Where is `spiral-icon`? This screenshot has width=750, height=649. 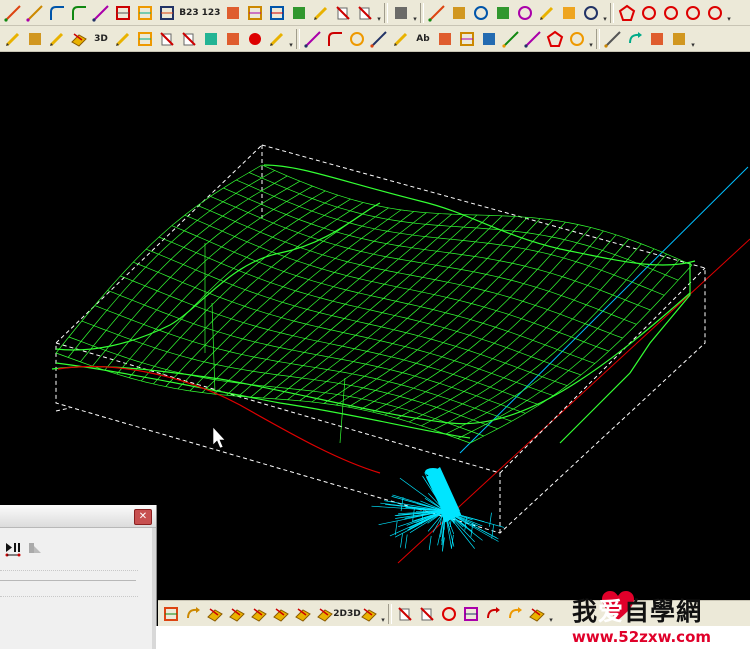 spiral-icon is located at coordinates (693, 13).